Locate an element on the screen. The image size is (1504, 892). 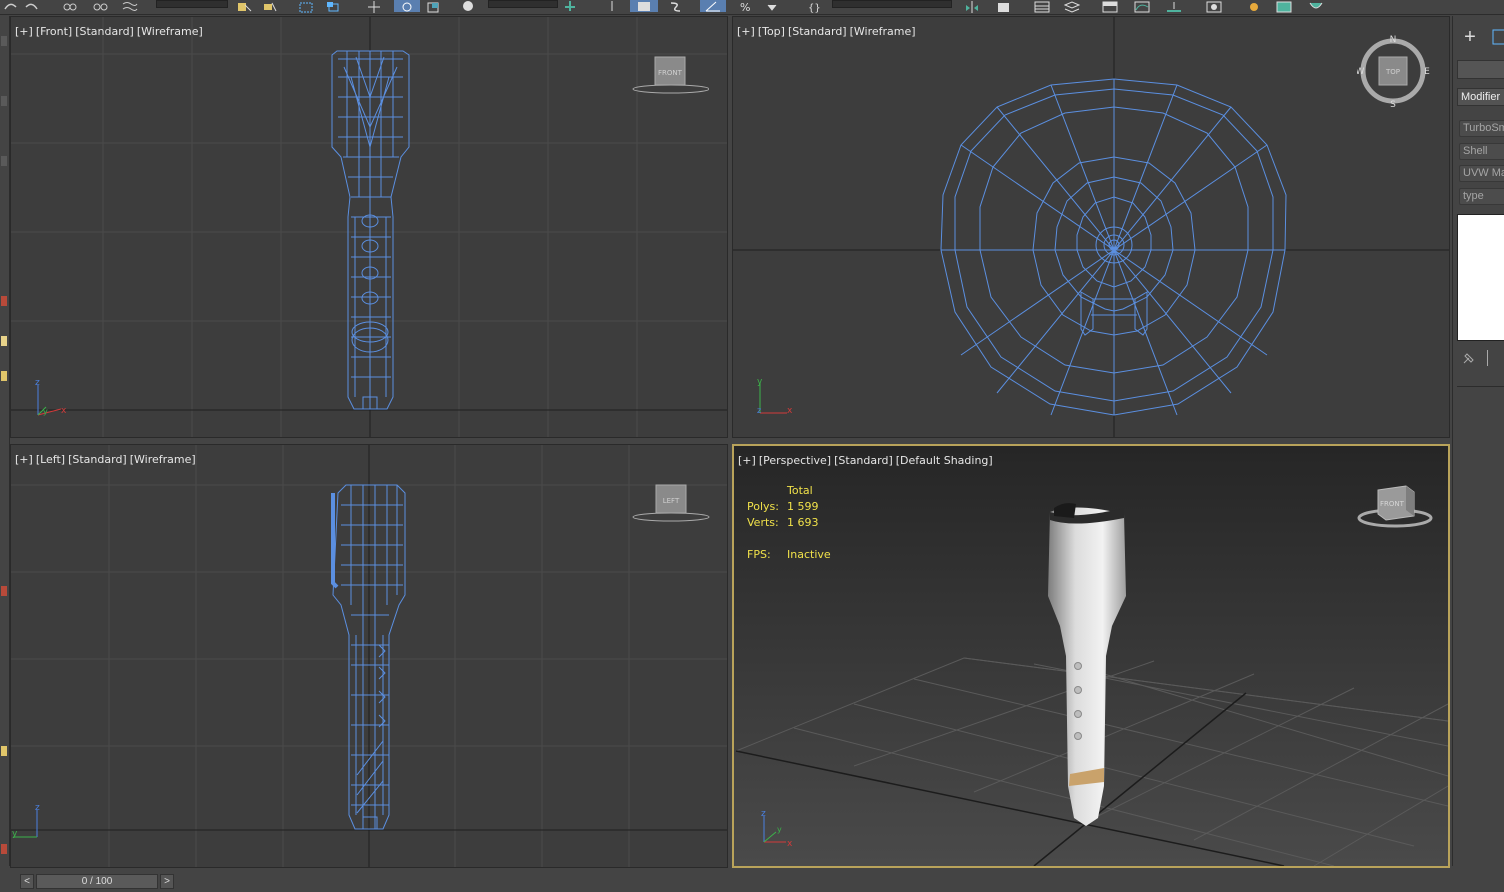
named-selection-sets-dropdown is located at coordinates (892, 4).